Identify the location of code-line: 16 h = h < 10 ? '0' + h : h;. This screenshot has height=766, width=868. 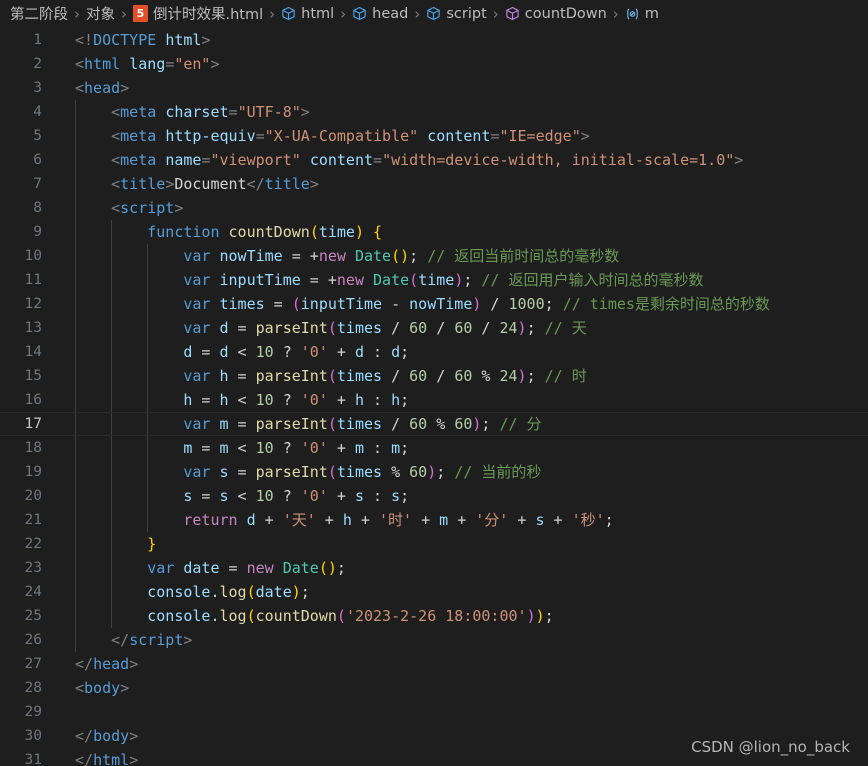
(434, 400).